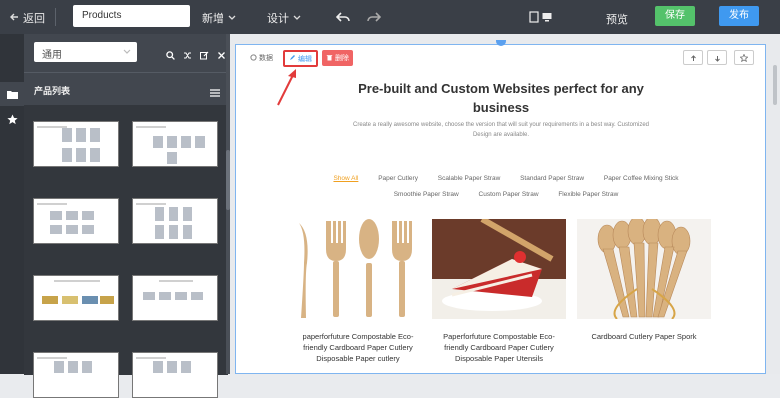 The image size is (780, 398). I want to click on filter-custom-paper-straw: Custom Paper Straw, so click(509, 194).